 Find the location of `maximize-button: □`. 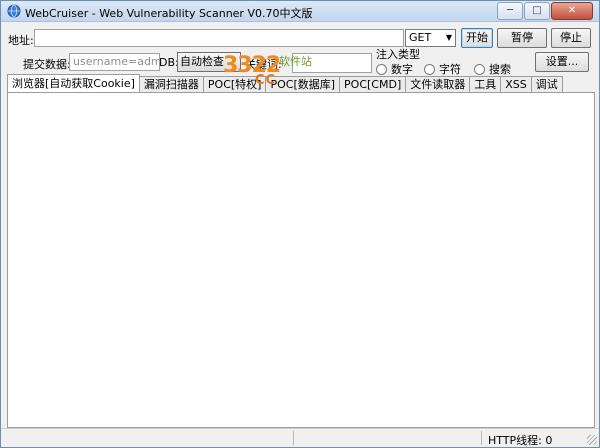

maximize-button: □ is located at coordinates (537, 11).